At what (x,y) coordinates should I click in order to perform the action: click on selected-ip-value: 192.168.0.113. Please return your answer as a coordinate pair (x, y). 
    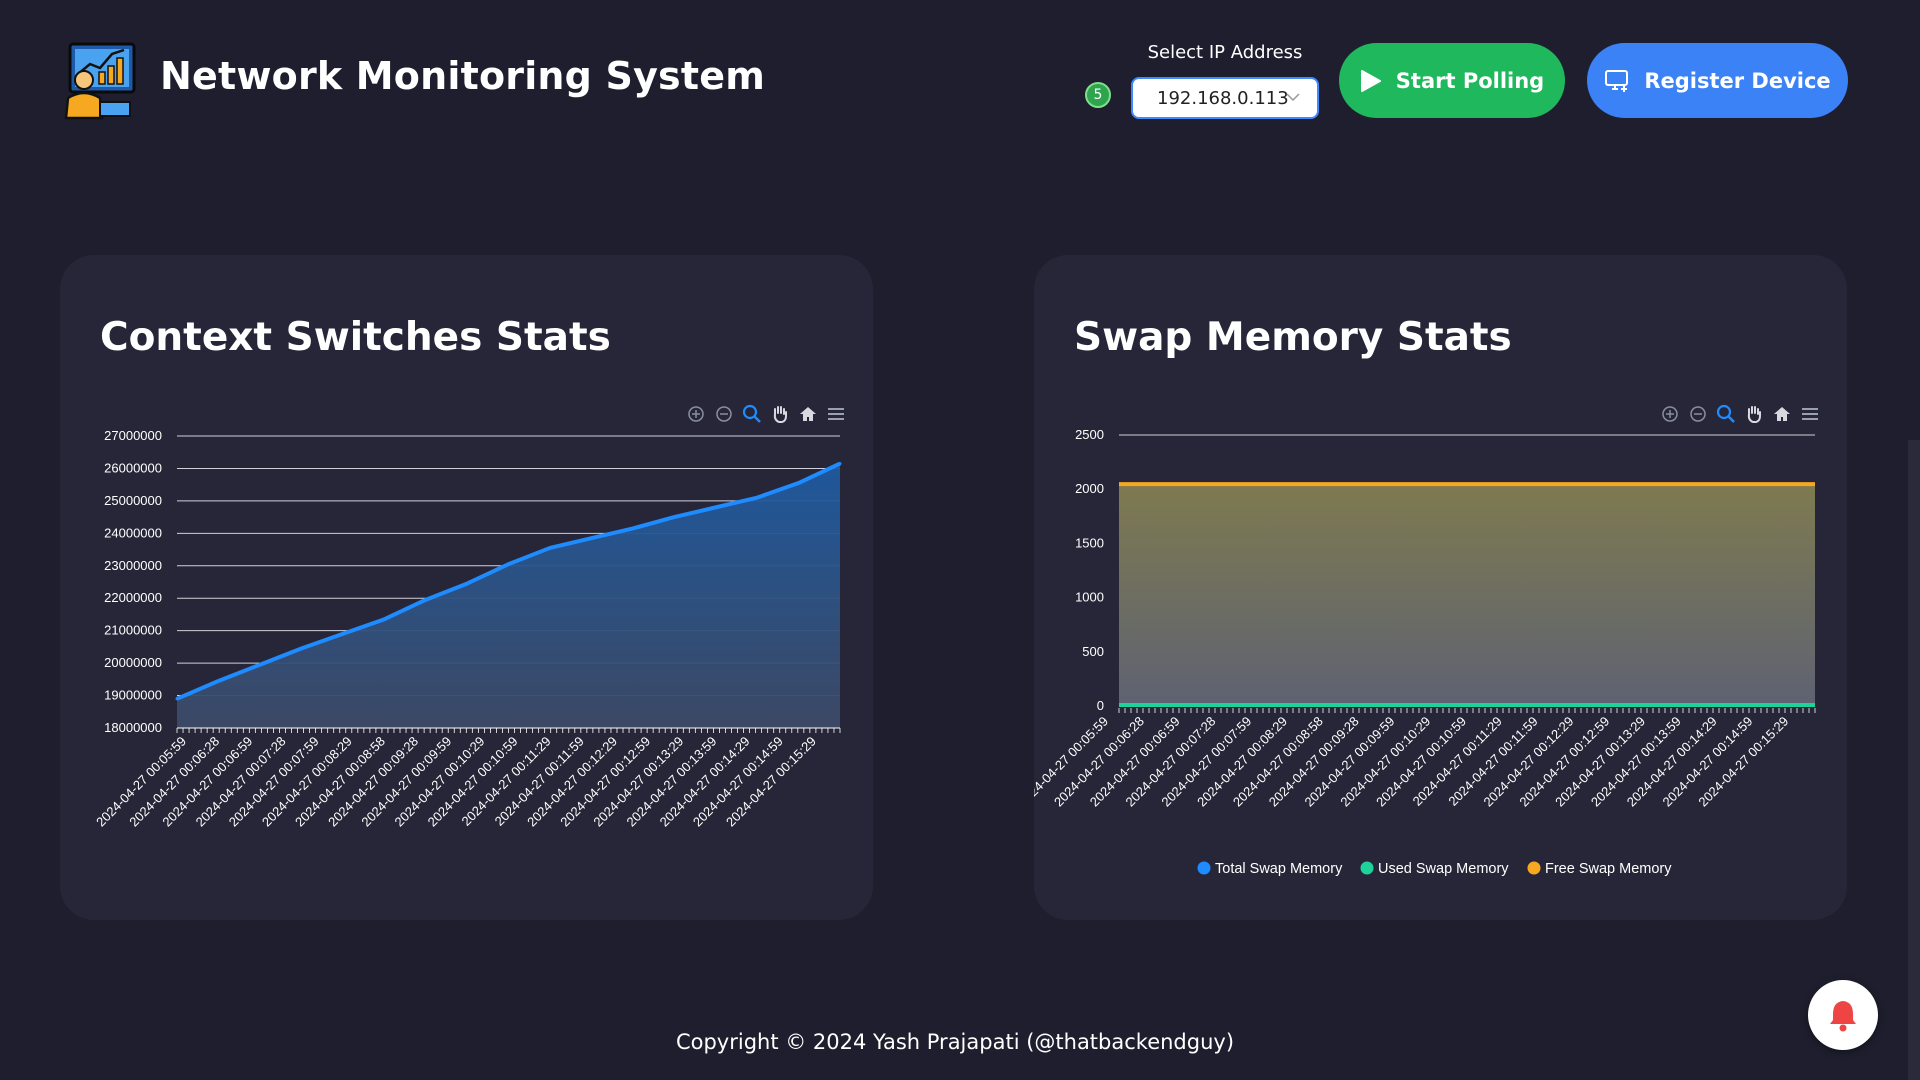
    Looking at the image, I should click on (1223, 98).